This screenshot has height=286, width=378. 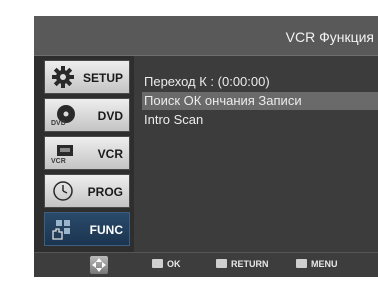 What do you see at coordinates (206, 36) in the screenshot?
I see `title-bar: VCR Функция` at bounding box center [206, 36].